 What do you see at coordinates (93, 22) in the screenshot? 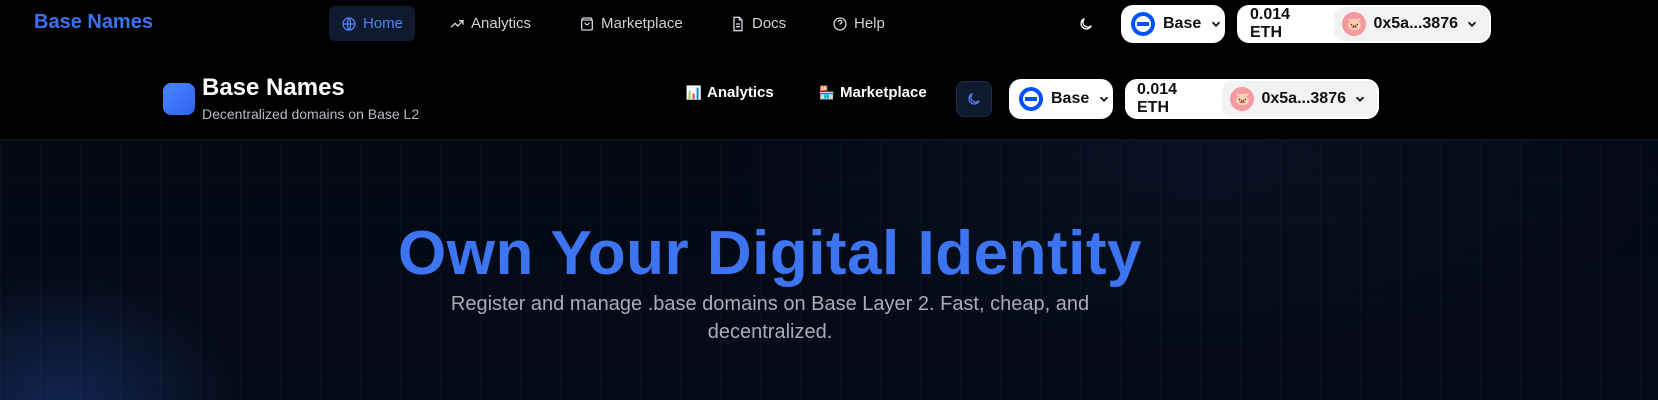
I see `brand-logo-text: Base Names` at bounding box center [93, 22].